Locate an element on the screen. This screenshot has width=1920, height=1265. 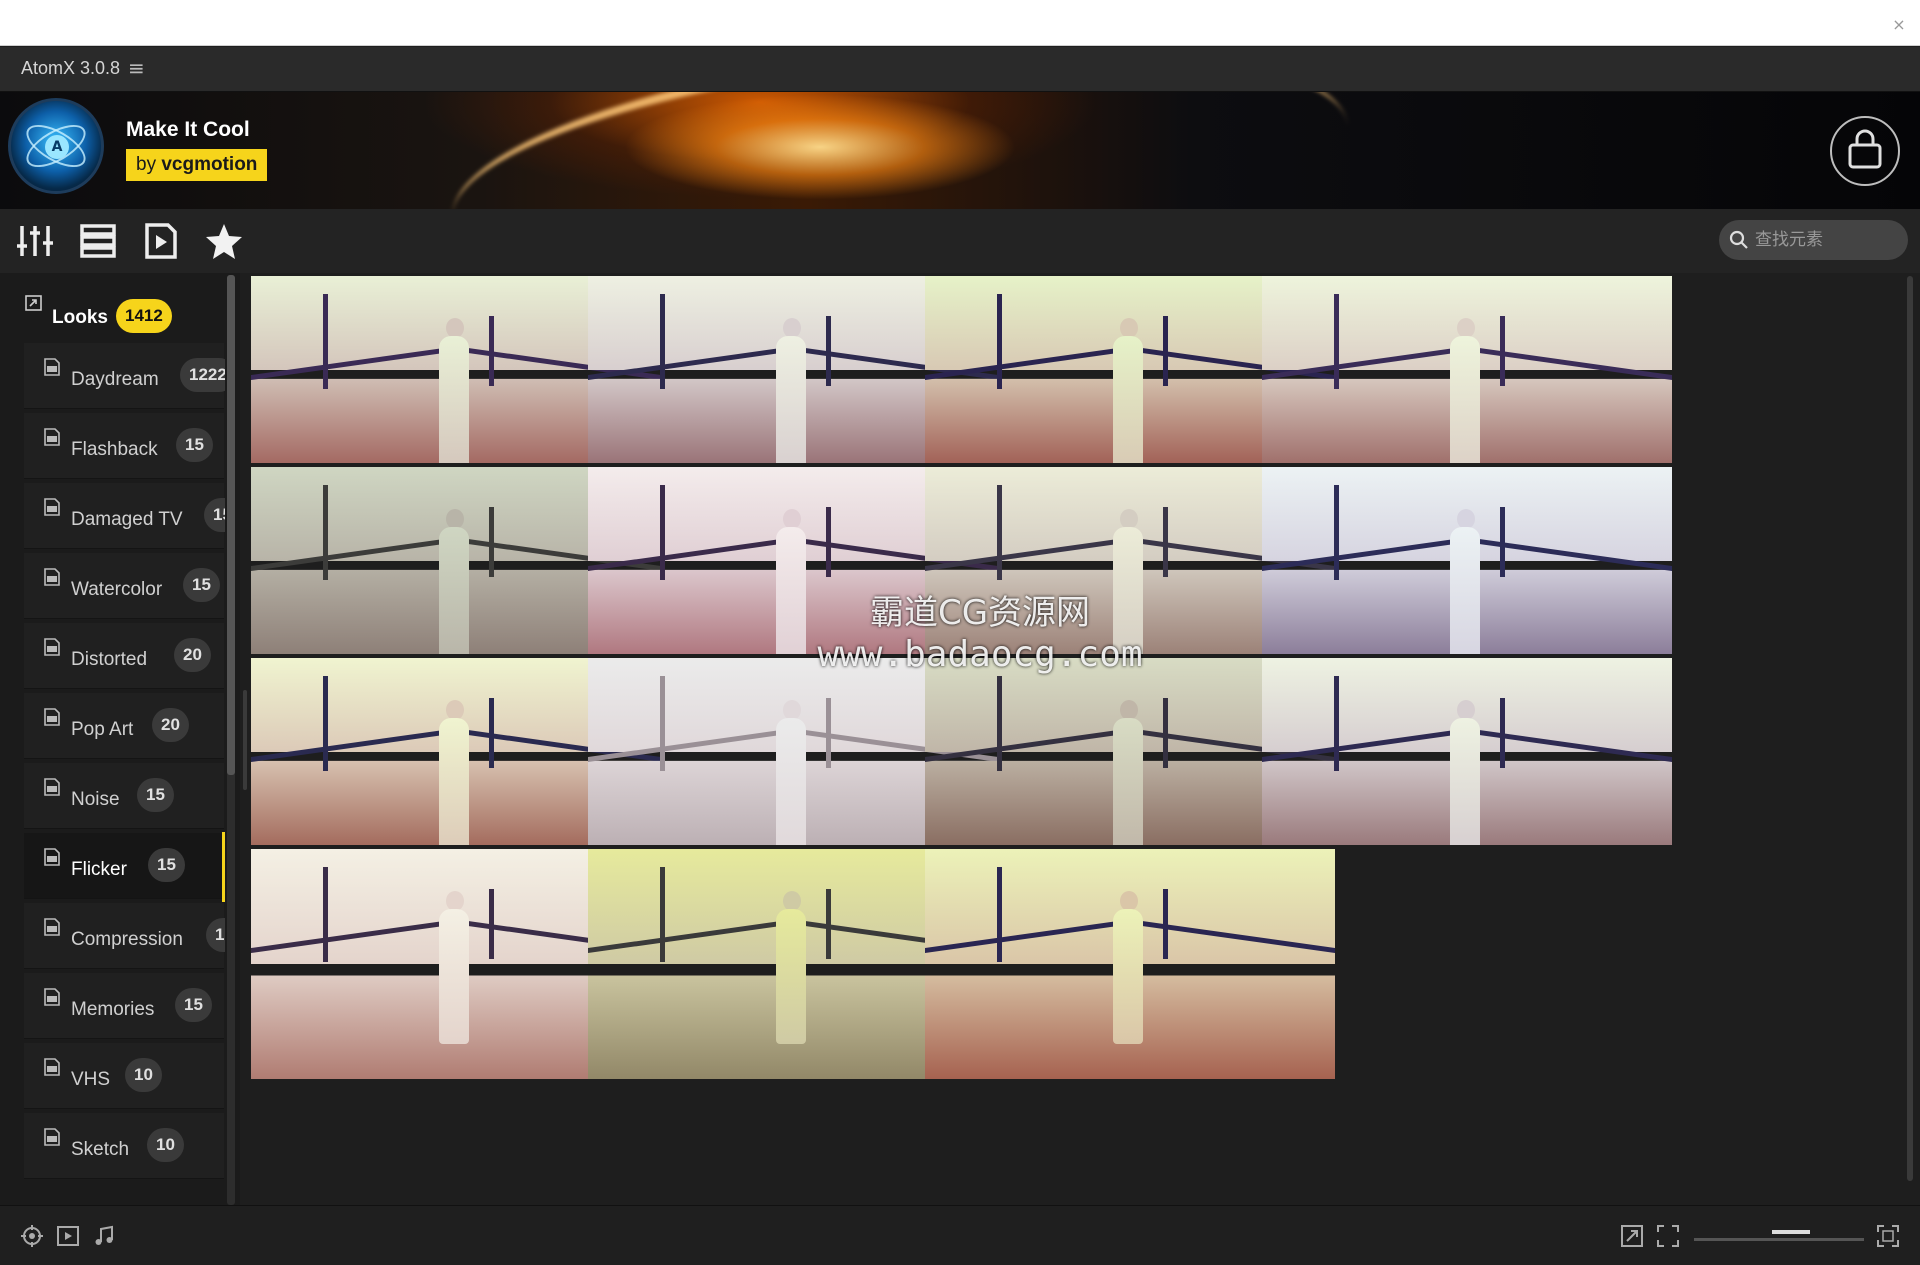
sidebar-item-label: Pop Art is located at coordinates (102, 729).